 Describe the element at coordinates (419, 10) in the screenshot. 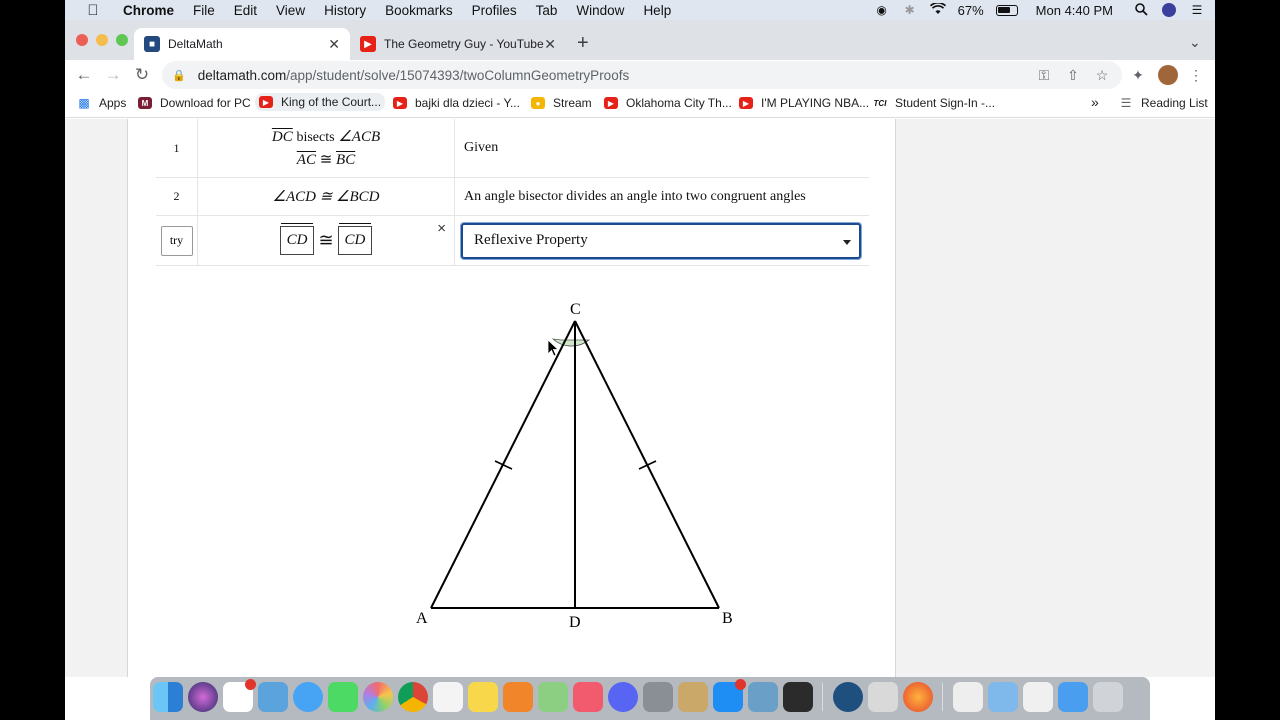

I see `menu-bookmarks: Bookmarks` at that location.